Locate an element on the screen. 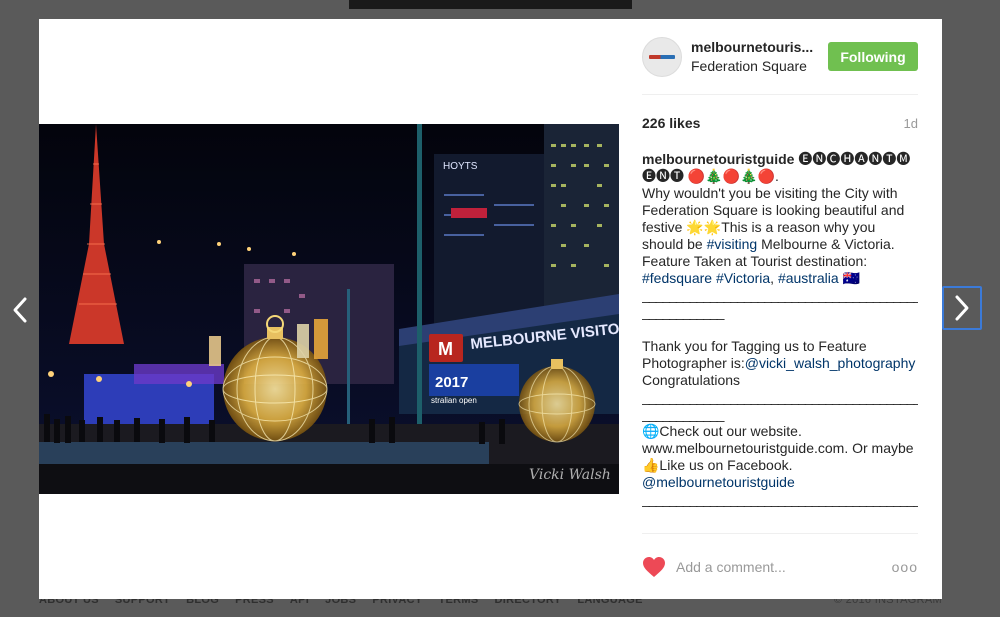  caption-username: melbournetouristguide is located at coordinates (718, 159).